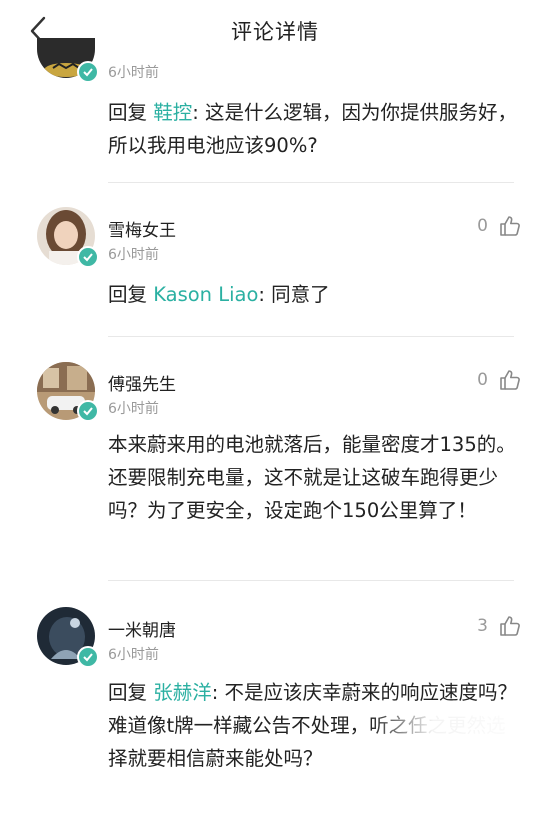 The image size is (550, 840). I want to click on user-name: 一米朝唐, so click(142, 628).